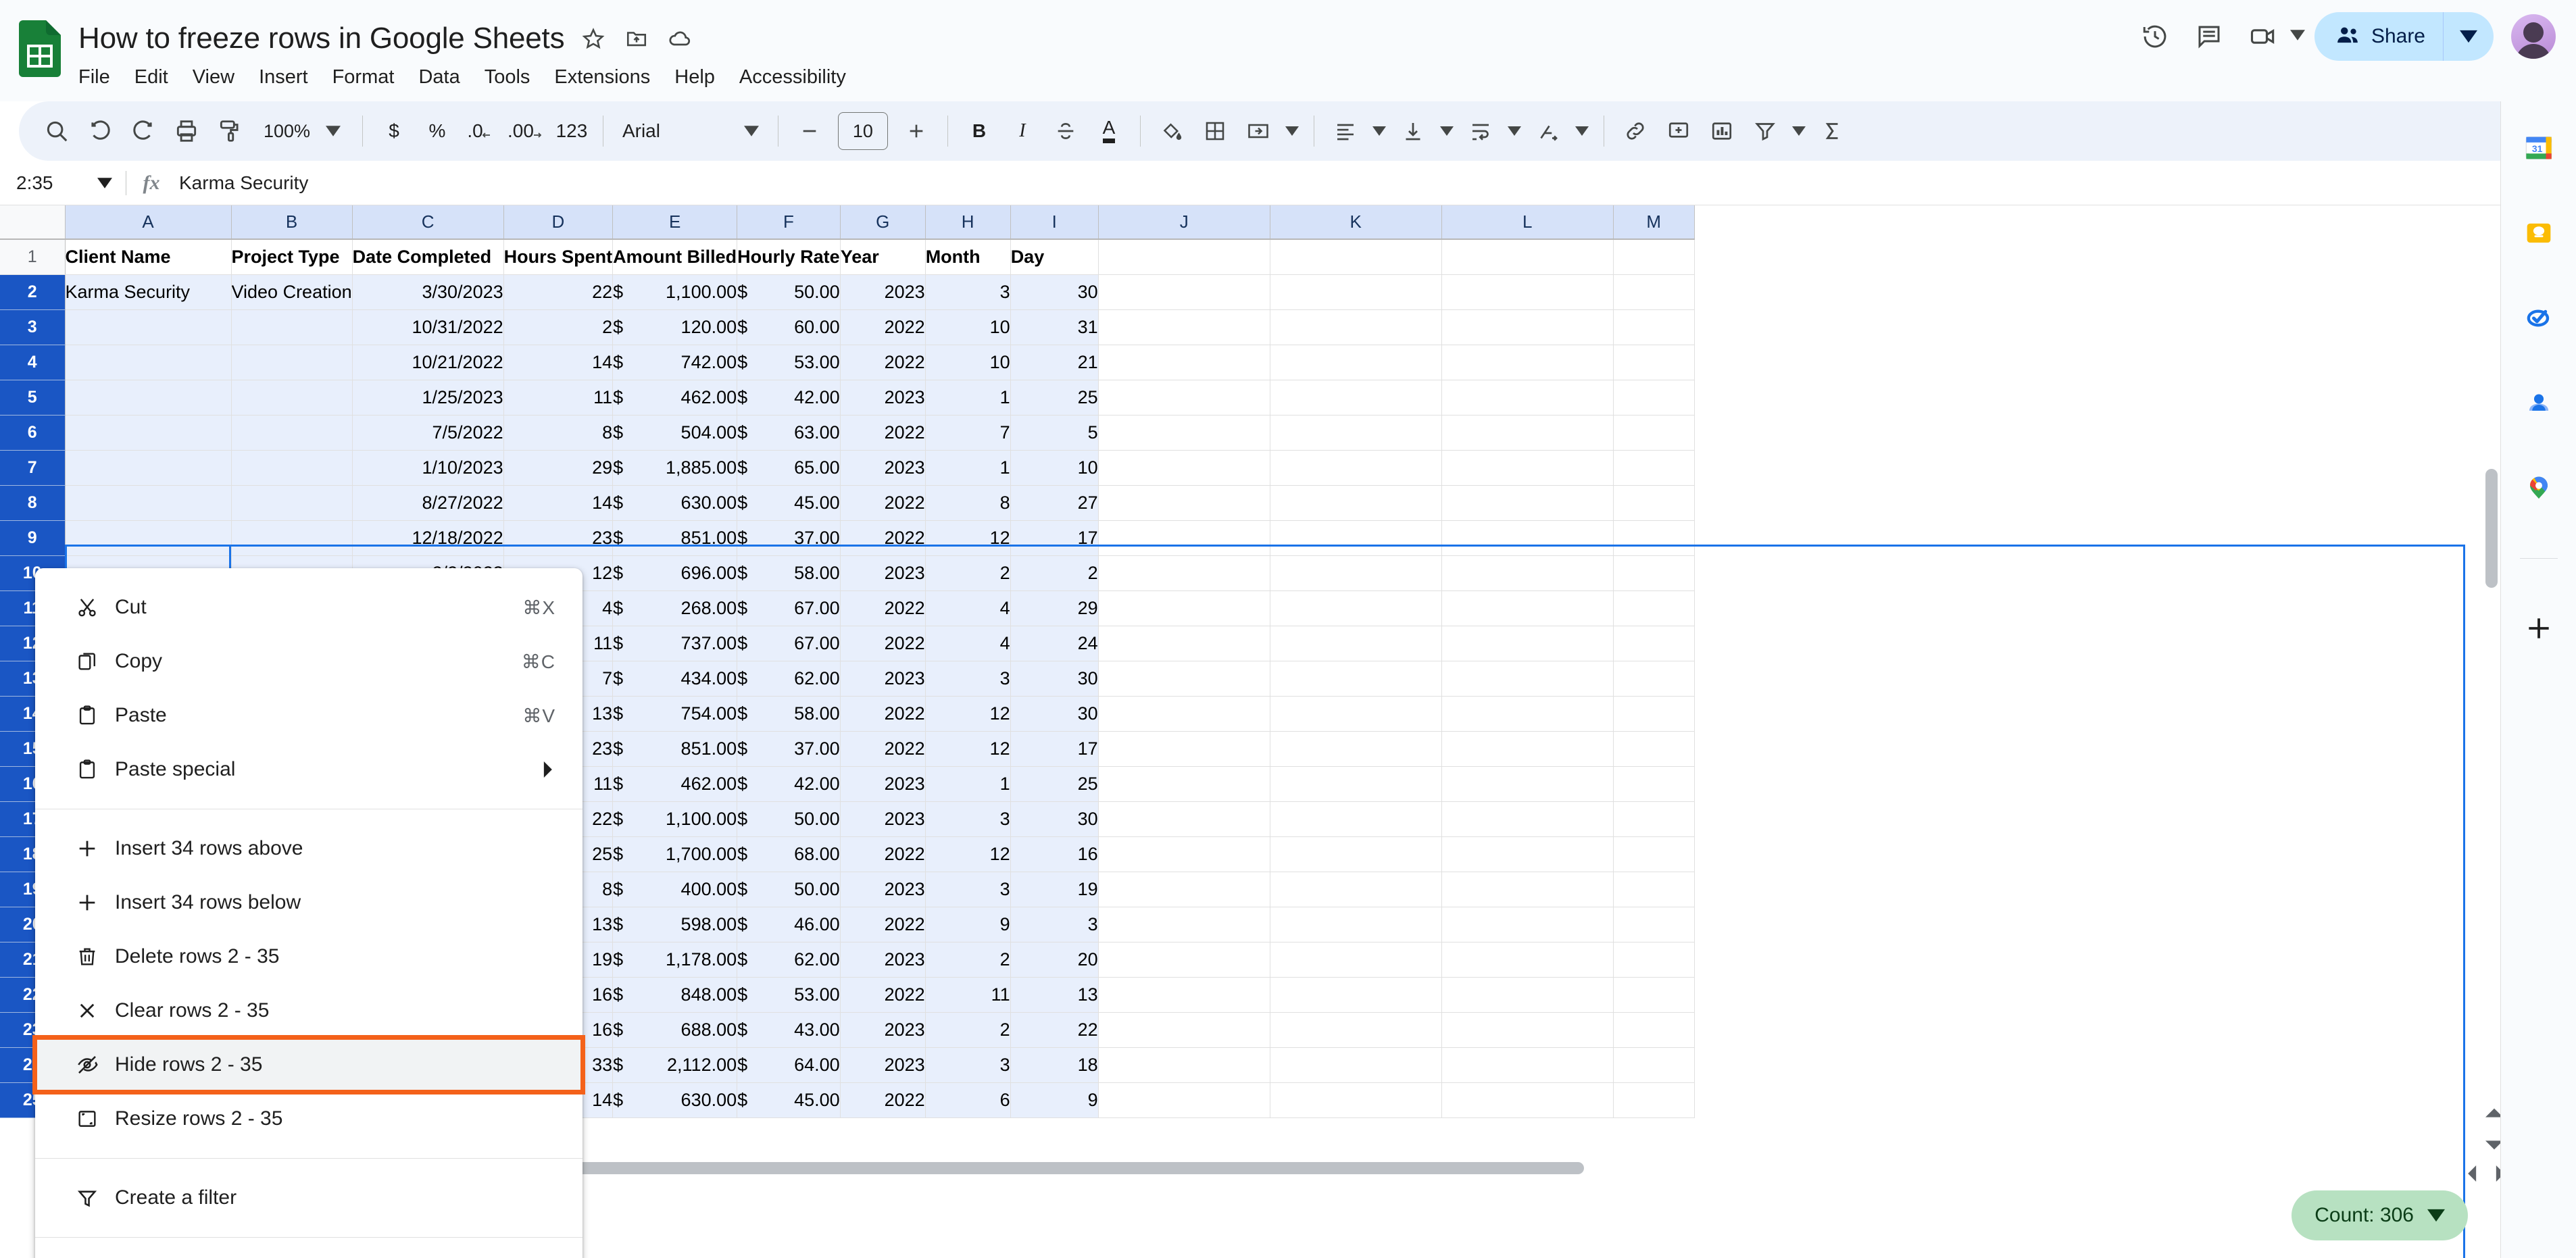 This screenshot has width=2576, height=1258. What do you see at coordinates (515, 77) in the screenshot?
I see `menu-tools: Tools` at bounding box center [515, 77].